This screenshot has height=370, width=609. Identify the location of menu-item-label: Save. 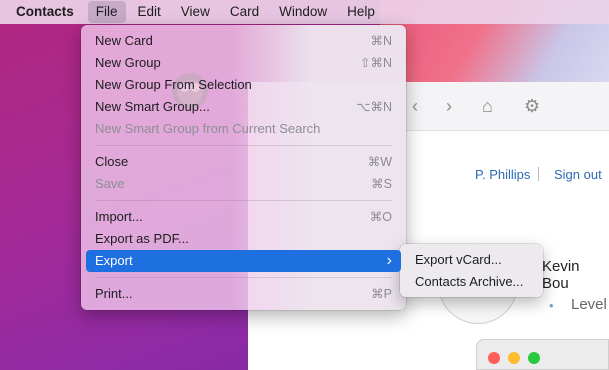
(110, 183).